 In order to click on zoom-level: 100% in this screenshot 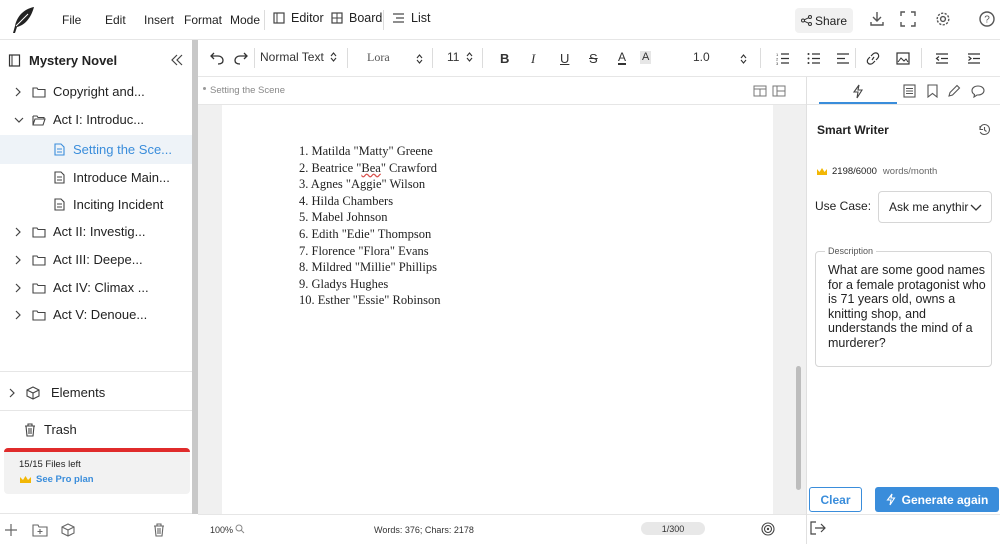, I will do `click(221, 530)`.